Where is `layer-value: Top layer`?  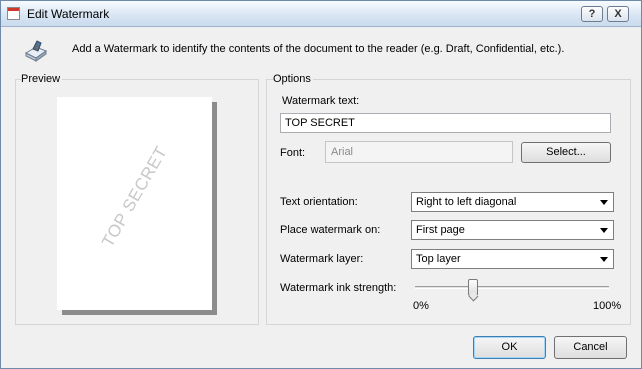 layer-value: Top layer is located at coordinates (438, 259).